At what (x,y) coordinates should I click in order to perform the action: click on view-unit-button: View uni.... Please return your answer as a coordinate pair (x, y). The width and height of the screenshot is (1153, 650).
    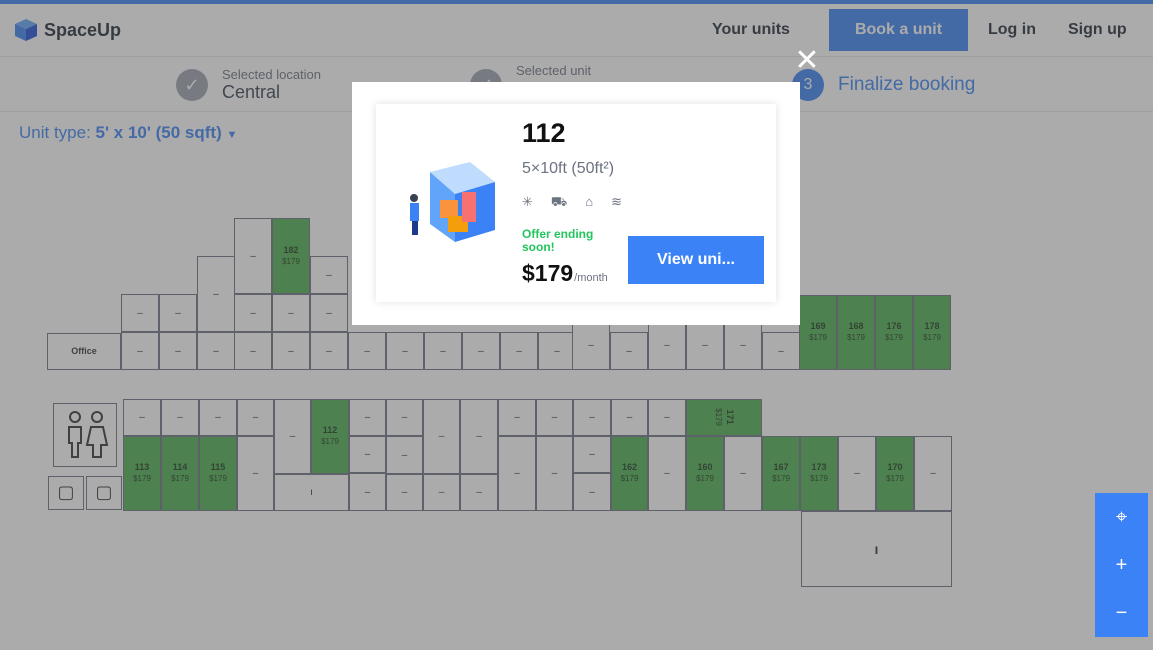
    Looking at the image, I should click on (696, 260).